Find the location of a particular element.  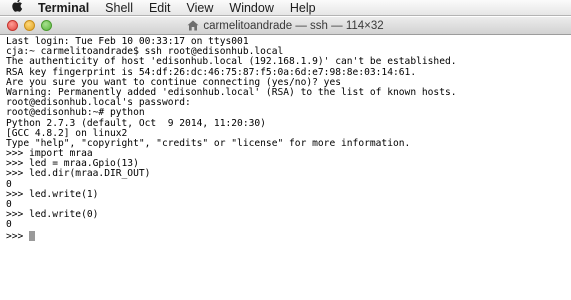

menu-shell: Shell is located at coordinates (119, 8).